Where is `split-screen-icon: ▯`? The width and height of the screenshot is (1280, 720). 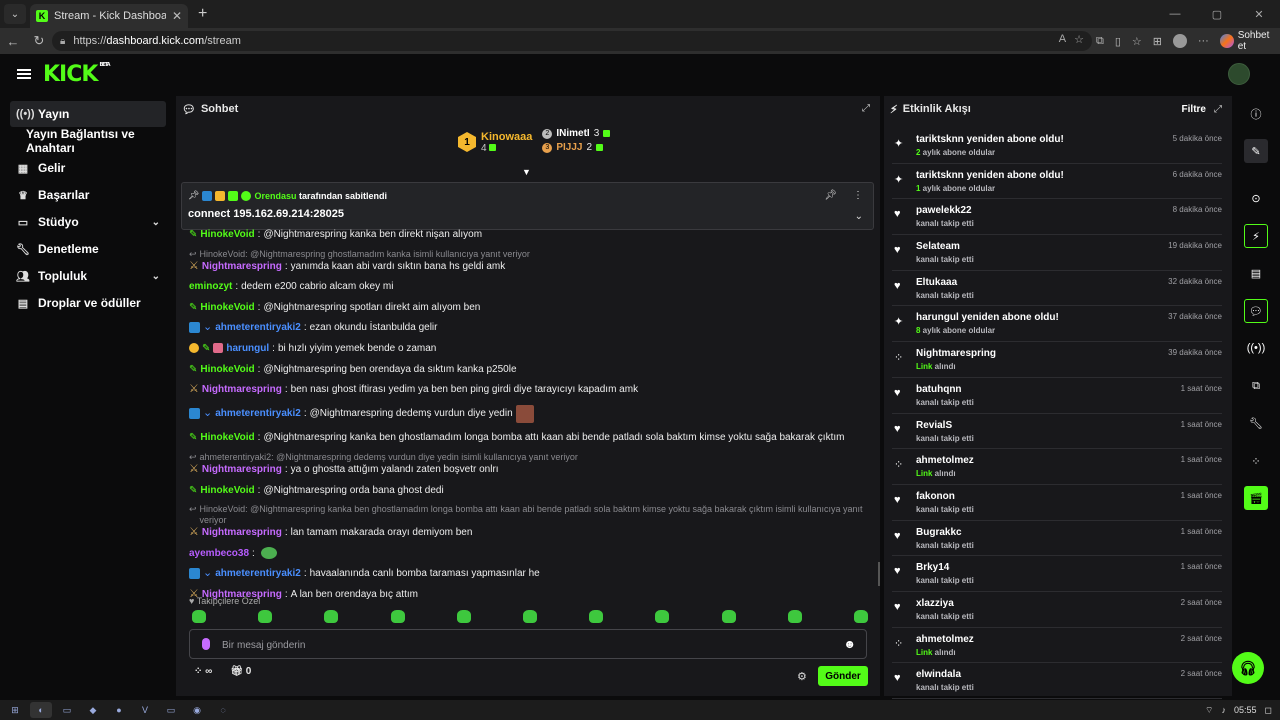 split-screen-icon: ▯ is located at coordinates (1118, 41).